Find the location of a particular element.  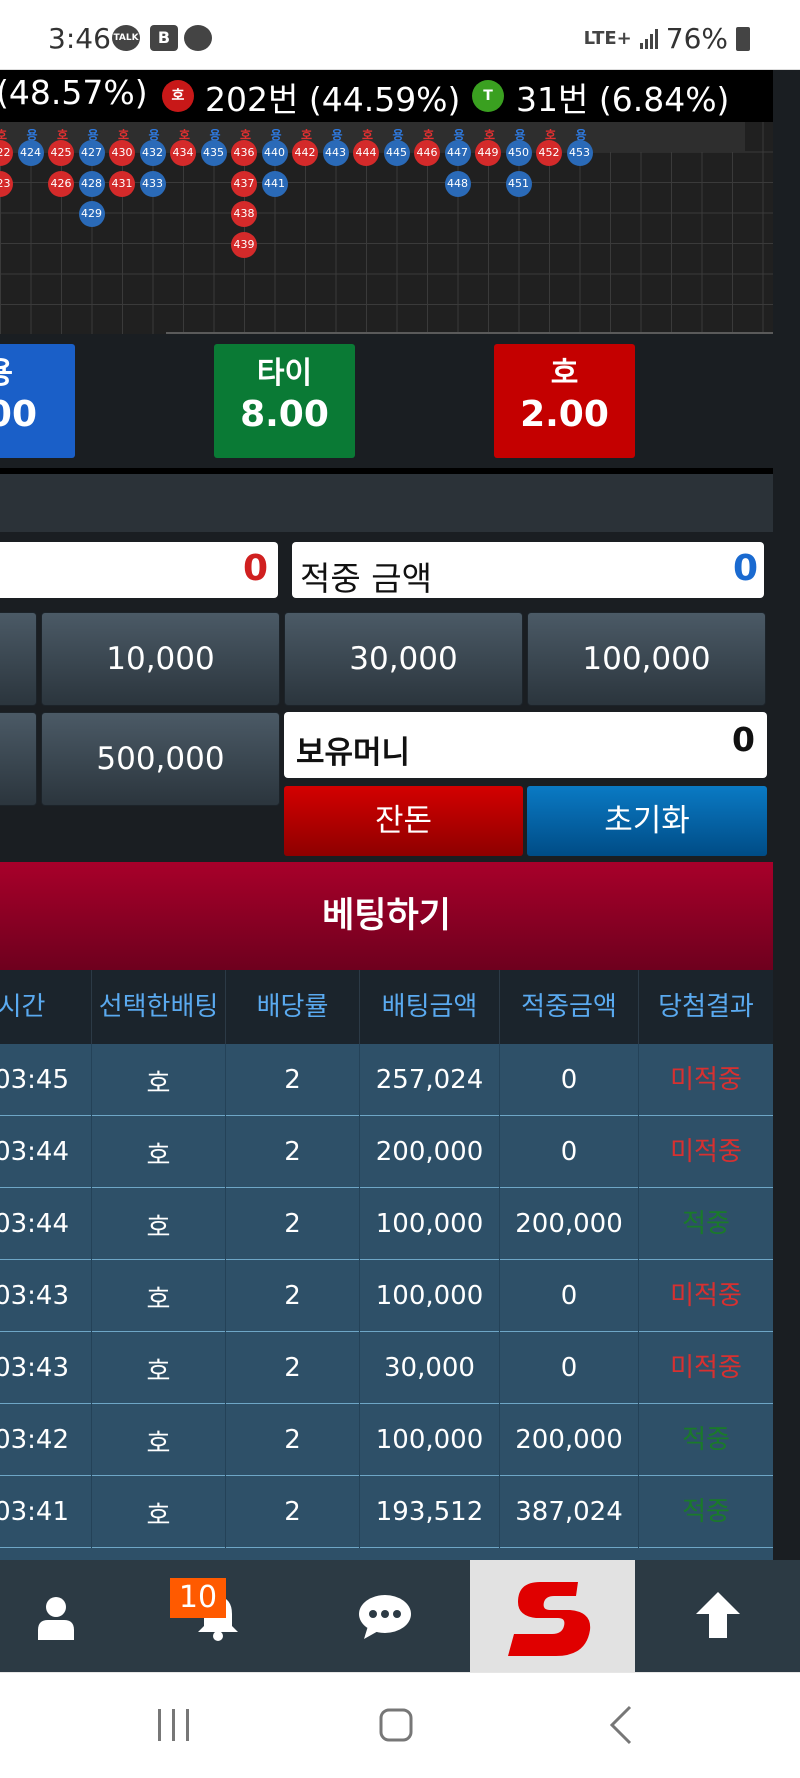

bead-cell: 452 is located at coordinates (549, 153).